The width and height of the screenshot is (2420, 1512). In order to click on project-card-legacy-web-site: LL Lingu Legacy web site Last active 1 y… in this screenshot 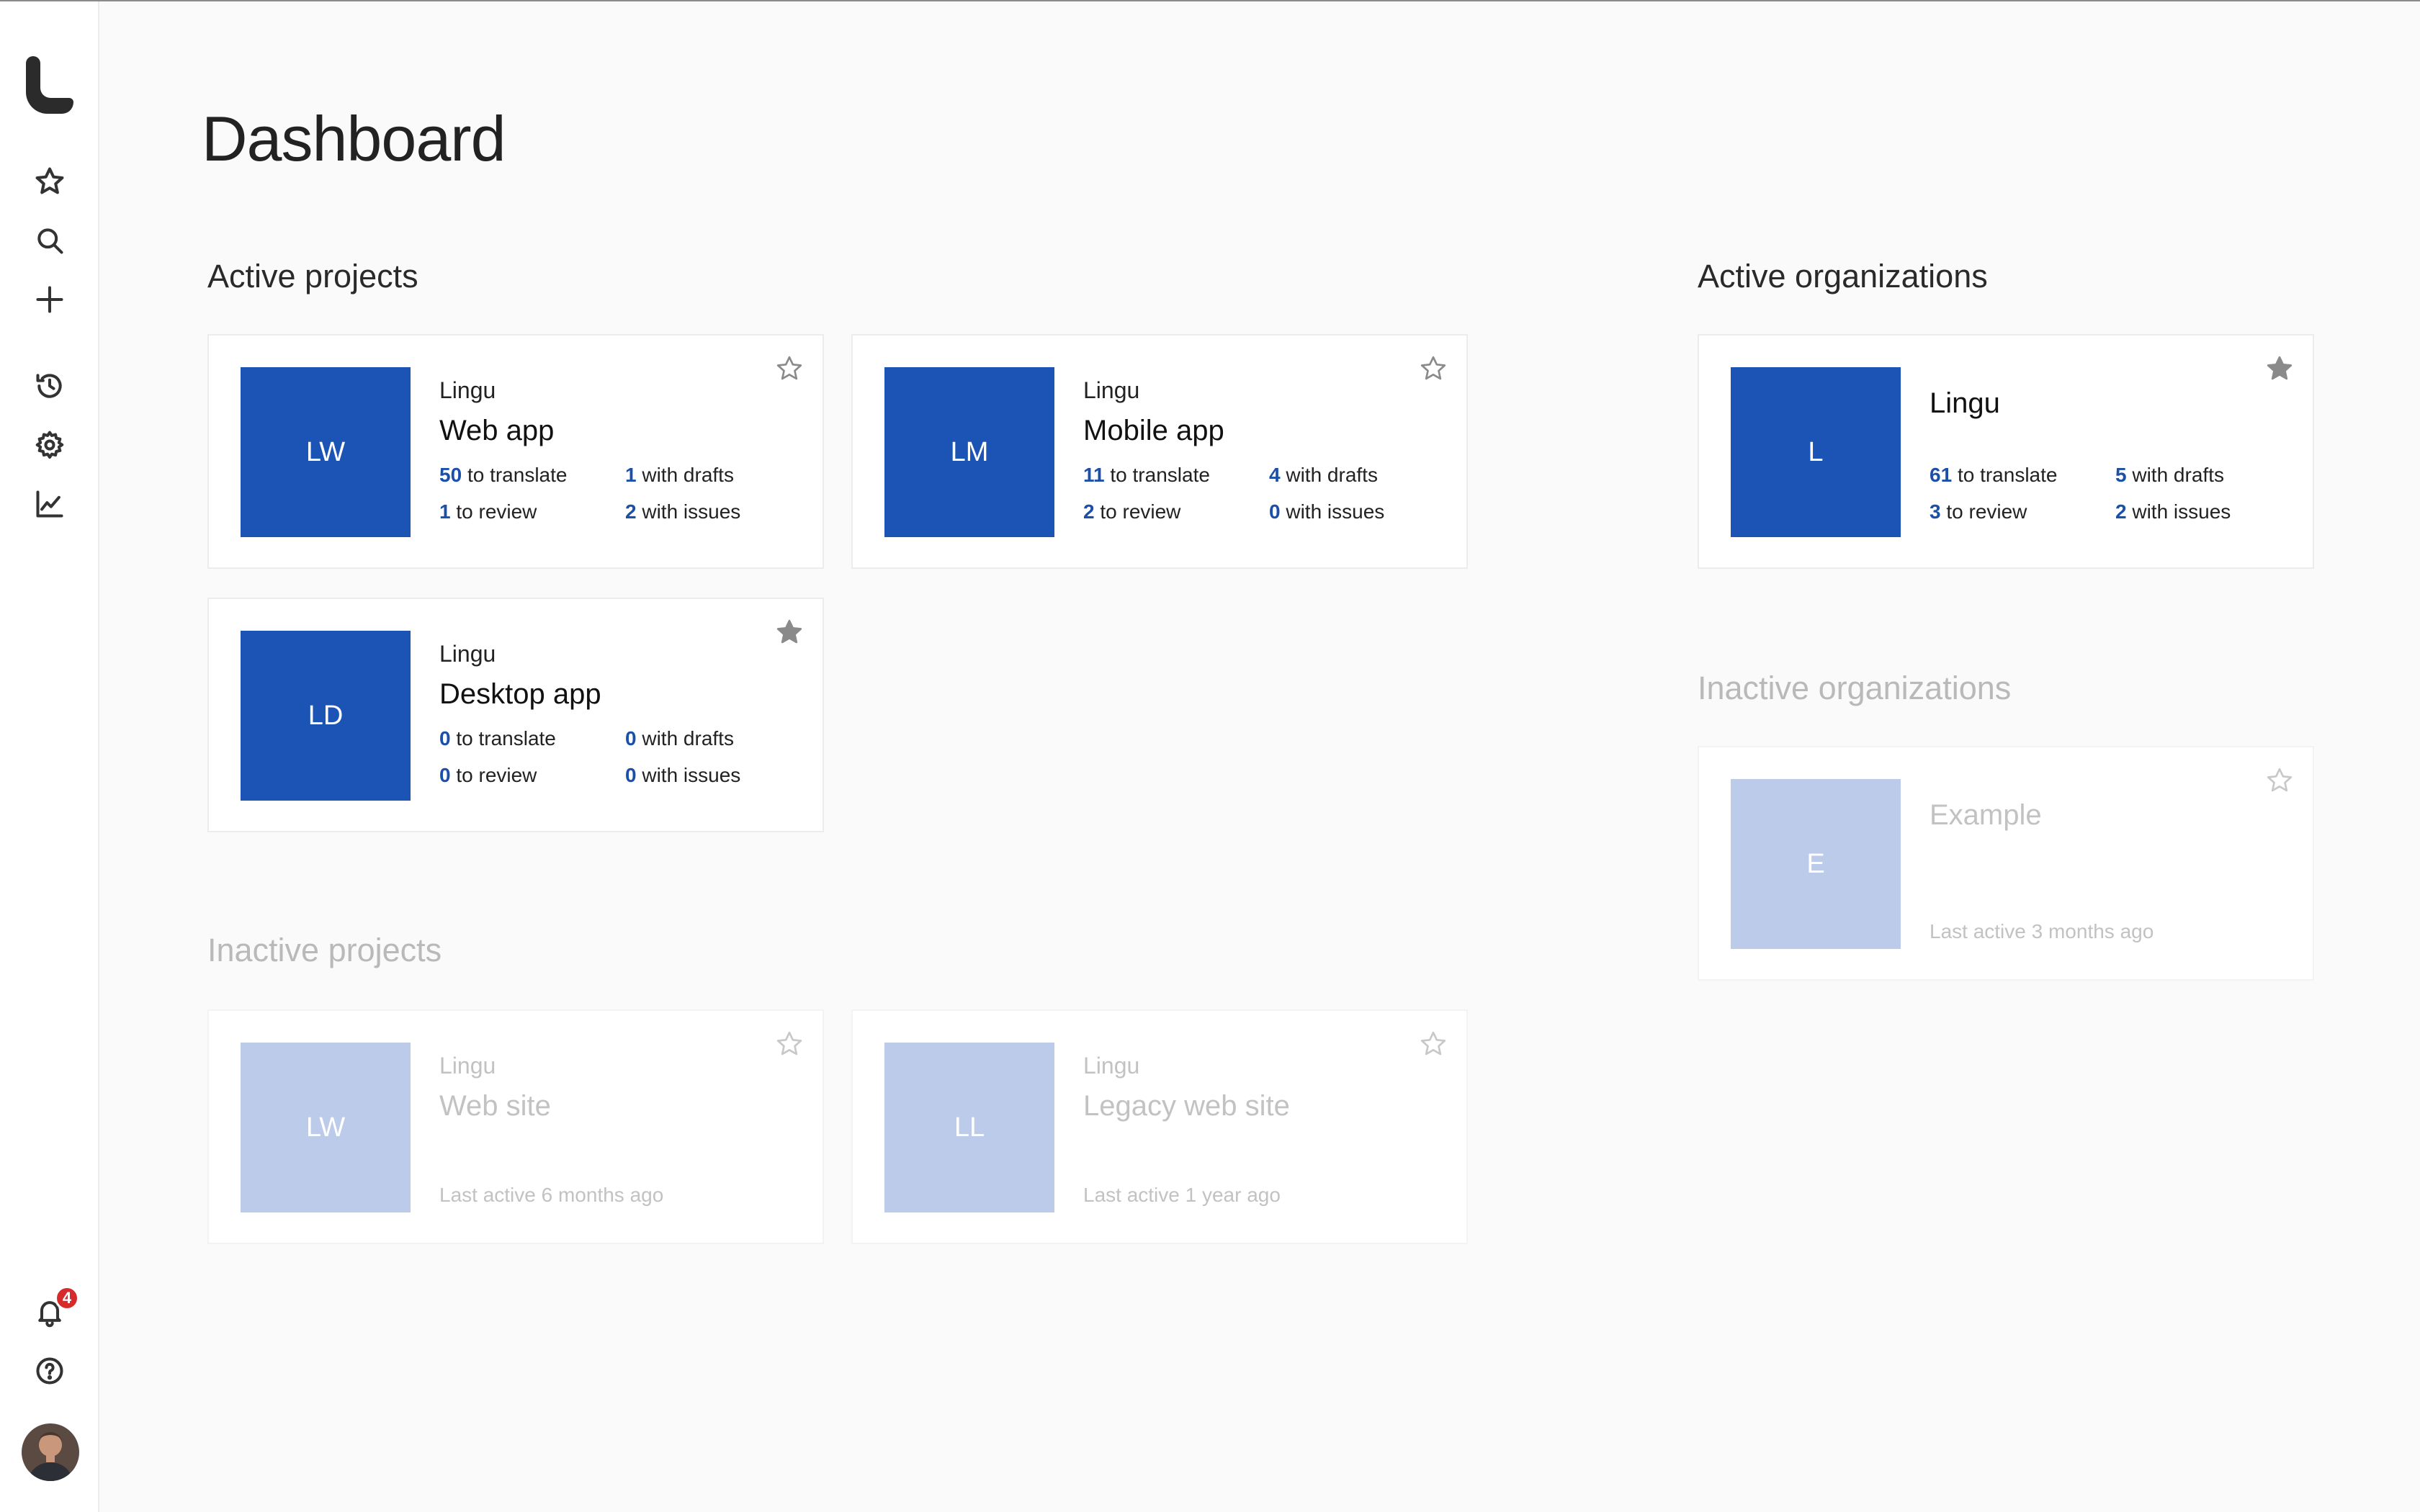, I will do `click(1159, 1126)`.